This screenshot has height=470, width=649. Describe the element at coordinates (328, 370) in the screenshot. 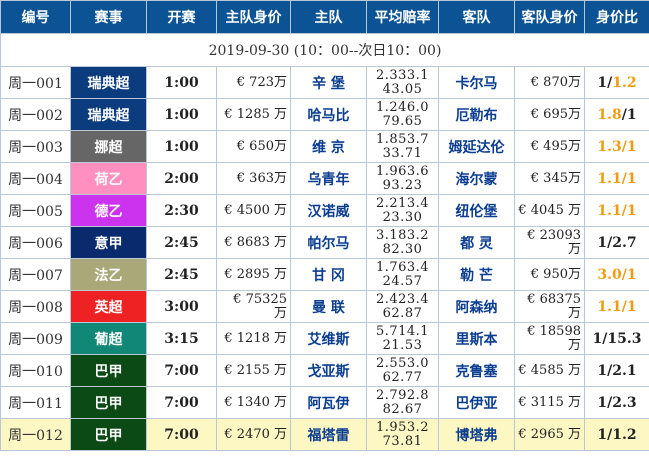

I see `home-team-link: 戈亚斯` at that location.